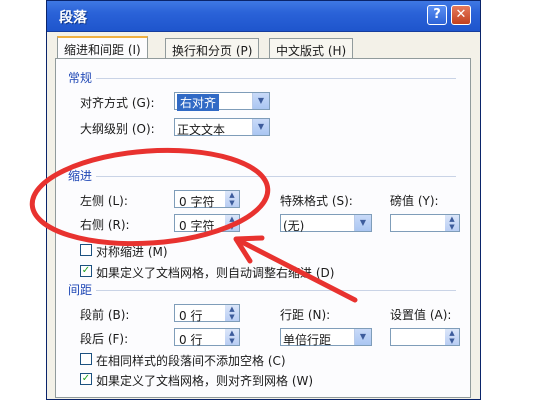 This screenshot has width=543, height=400. What do you see at coordinates (86, 250) in the screenshot?
I see `mirror-indent-checkbox` at bounding box center [86, 250].